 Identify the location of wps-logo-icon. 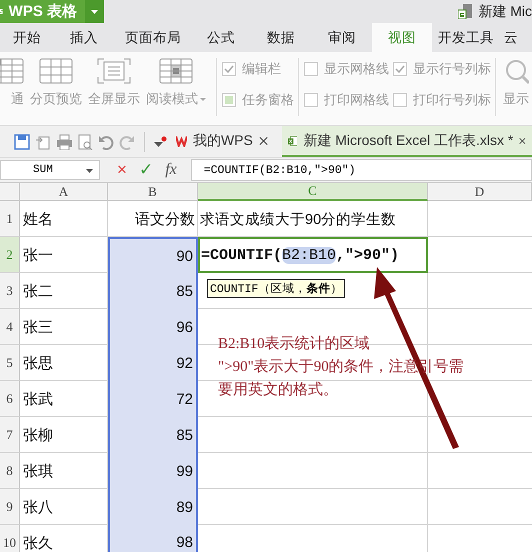
(181, 140).